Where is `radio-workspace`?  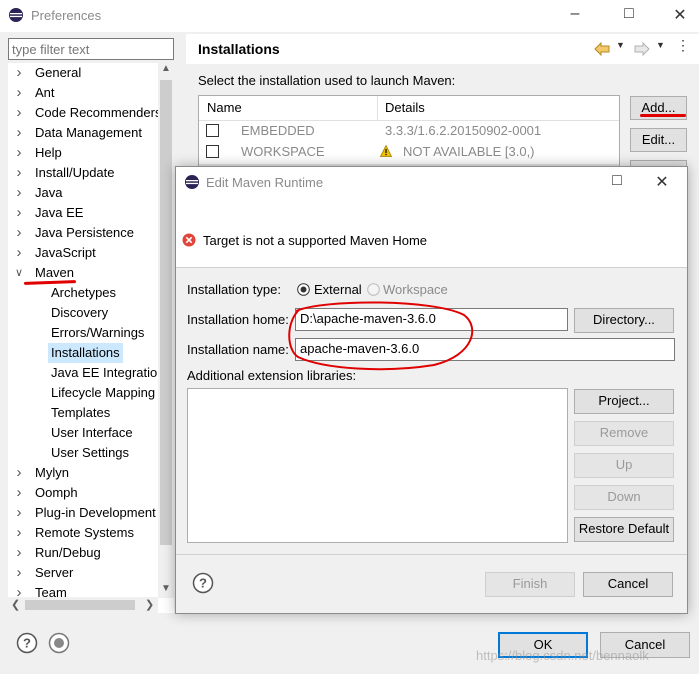 radio-workspace is located at coordinates (373, 289).